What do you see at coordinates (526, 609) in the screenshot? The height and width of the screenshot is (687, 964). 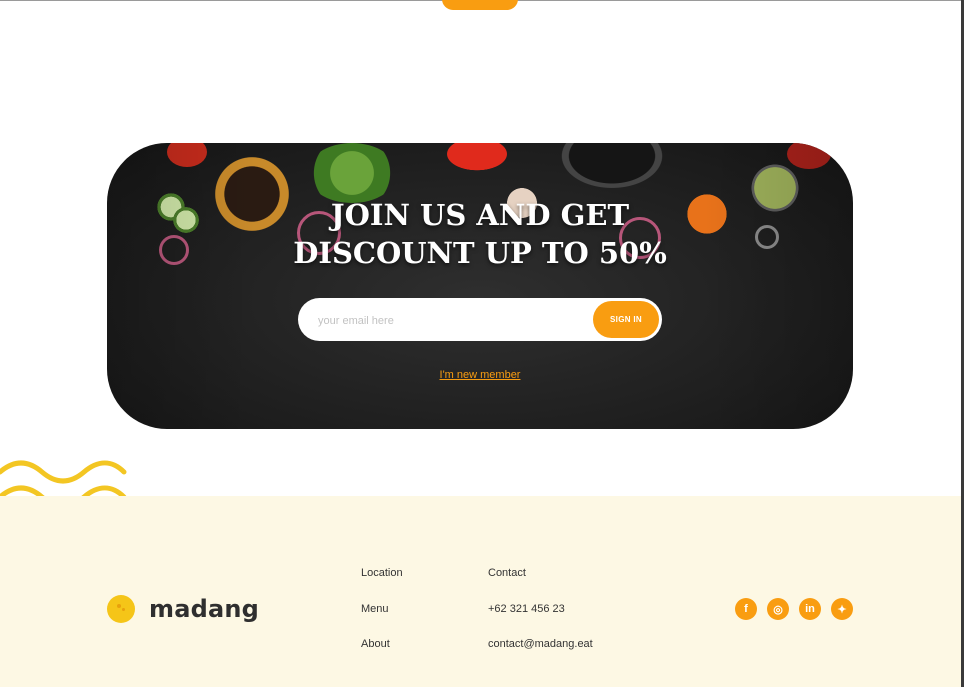 I see `contact-phone: +62 321 456 23` at bounding box center [526, 609].